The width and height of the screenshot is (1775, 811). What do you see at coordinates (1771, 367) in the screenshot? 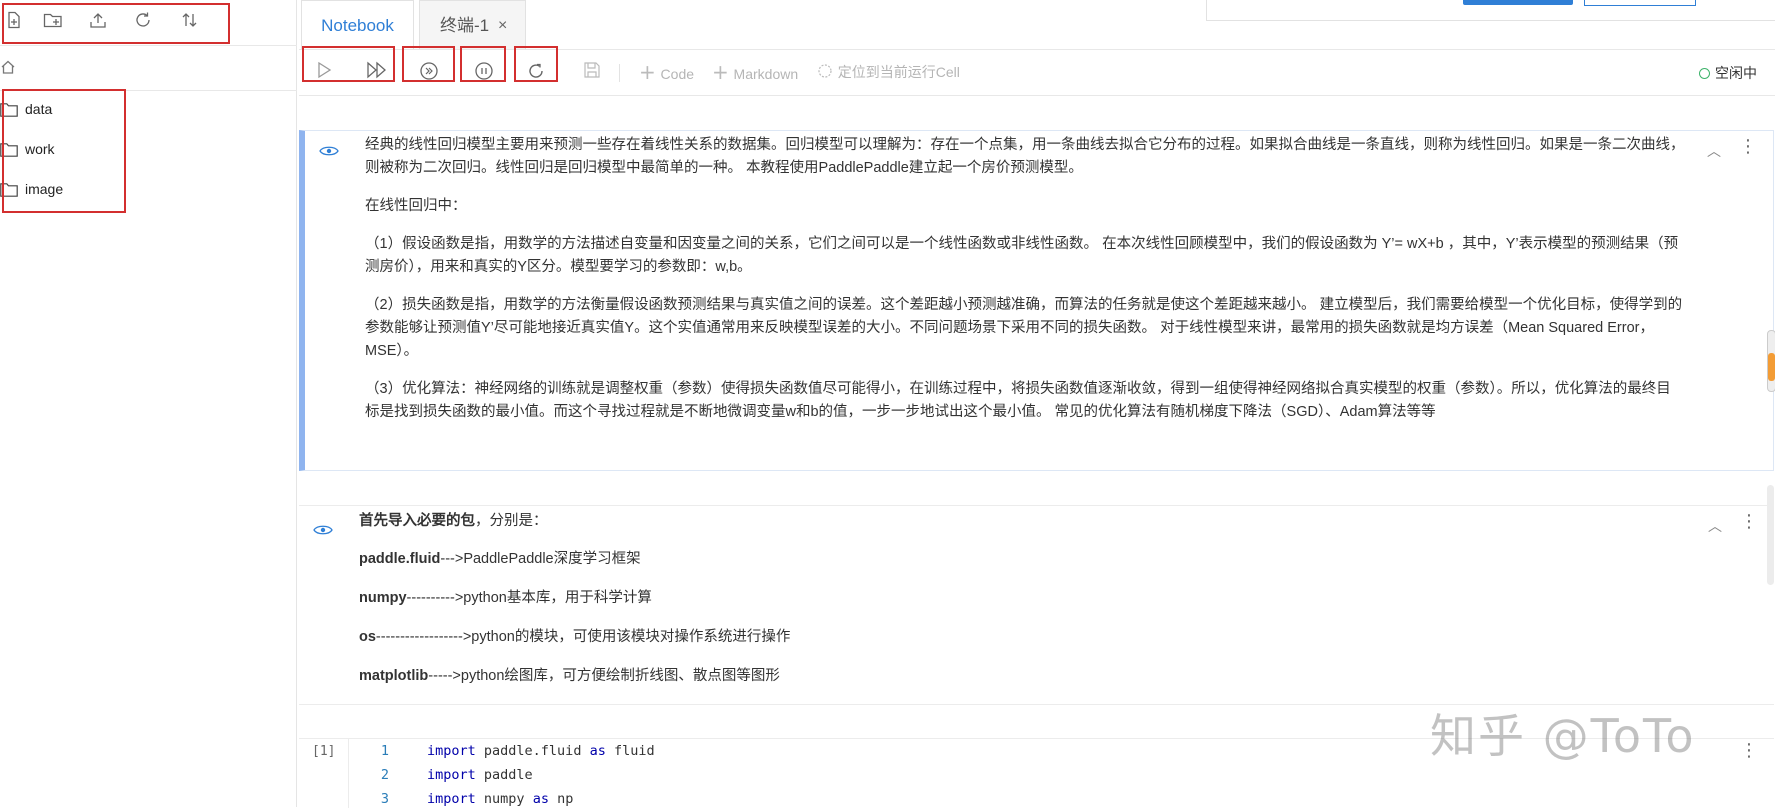
I see `scrollbar-thumb` at bounding box center [1771, 367].